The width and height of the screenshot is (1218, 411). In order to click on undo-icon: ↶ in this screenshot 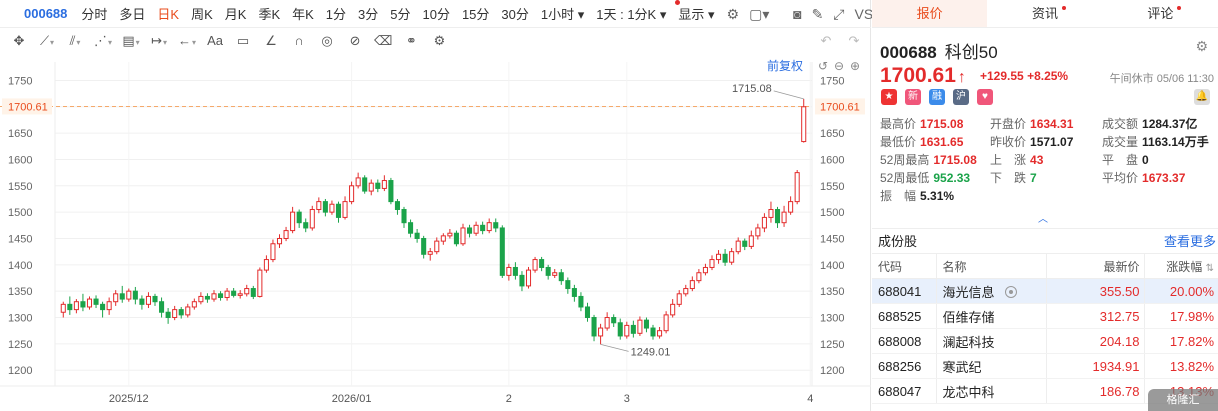, I will do `click(826, 41)`.